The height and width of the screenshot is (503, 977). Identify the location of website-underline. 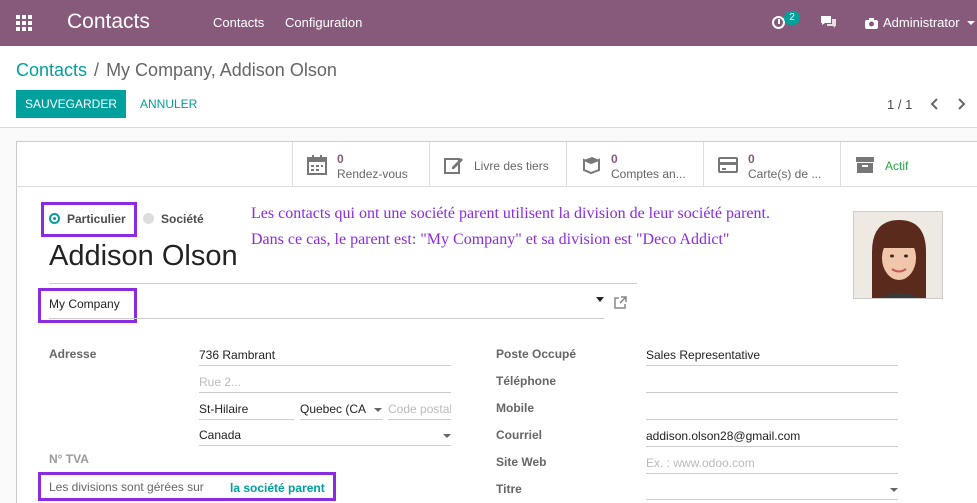
(772, 473).